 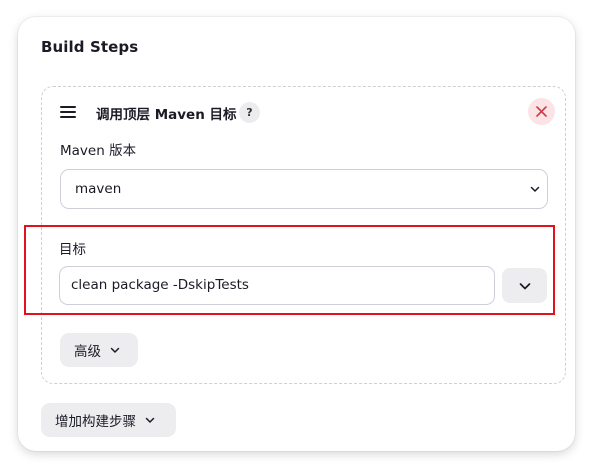 I want to click on step-title: 调用顶层 Maven 目标, so click(x=166, y=115).